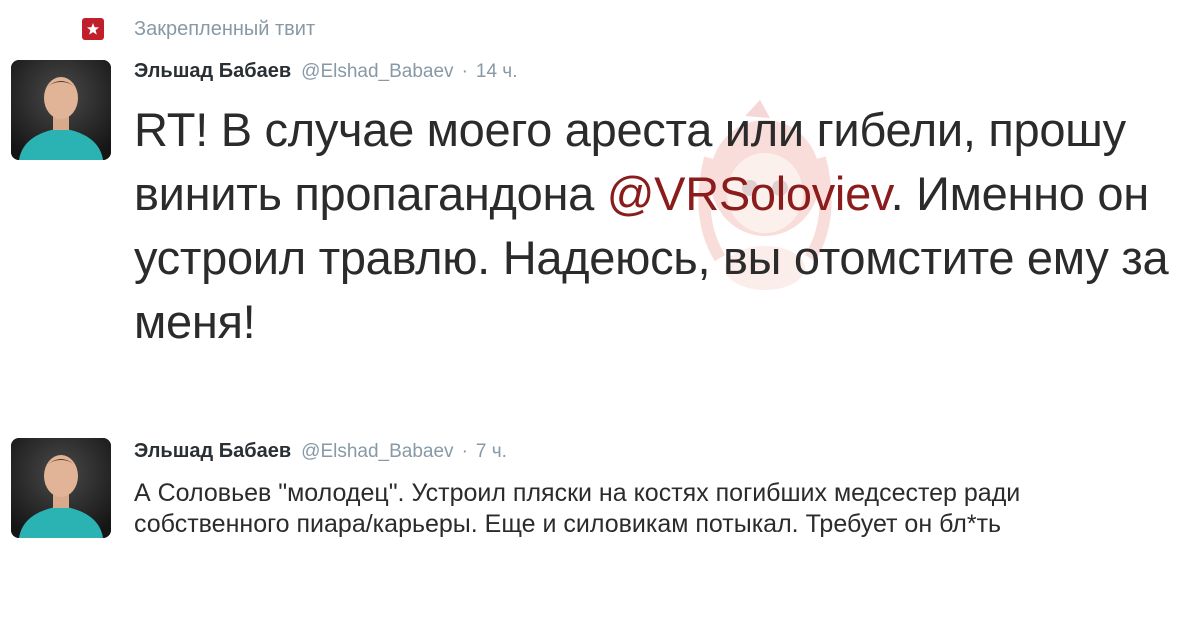 This screenshot has width=1200, height=628. I want to click on tweet-header: Эльшад Бабаев @Elshad_Babaev · 7 ч., so click(320, 454).